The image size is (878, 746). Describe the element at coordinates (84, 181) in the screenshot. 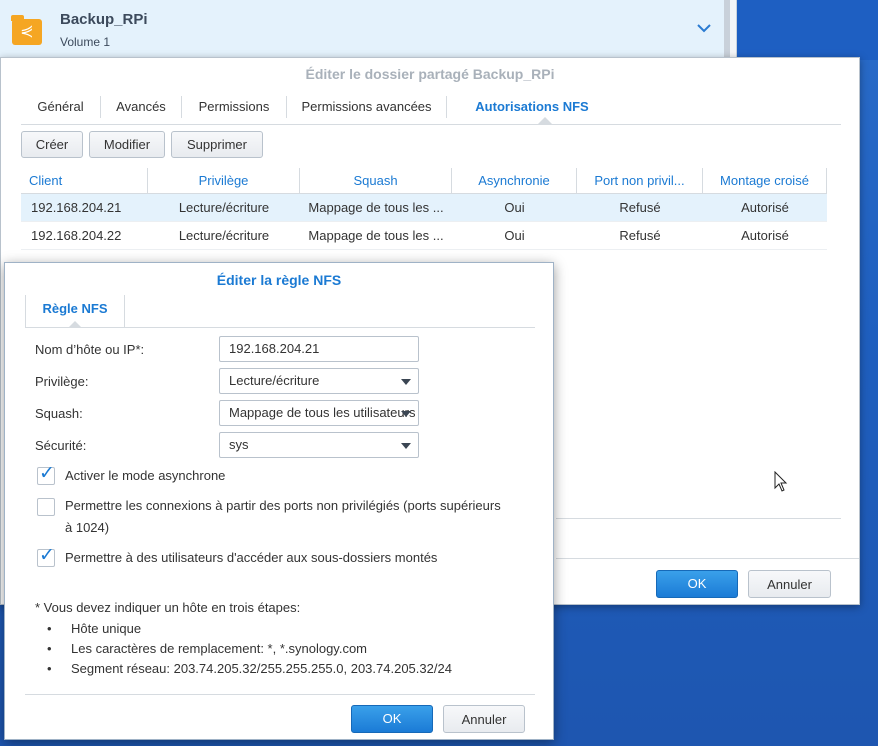

I see `column-client: Client` at that location.